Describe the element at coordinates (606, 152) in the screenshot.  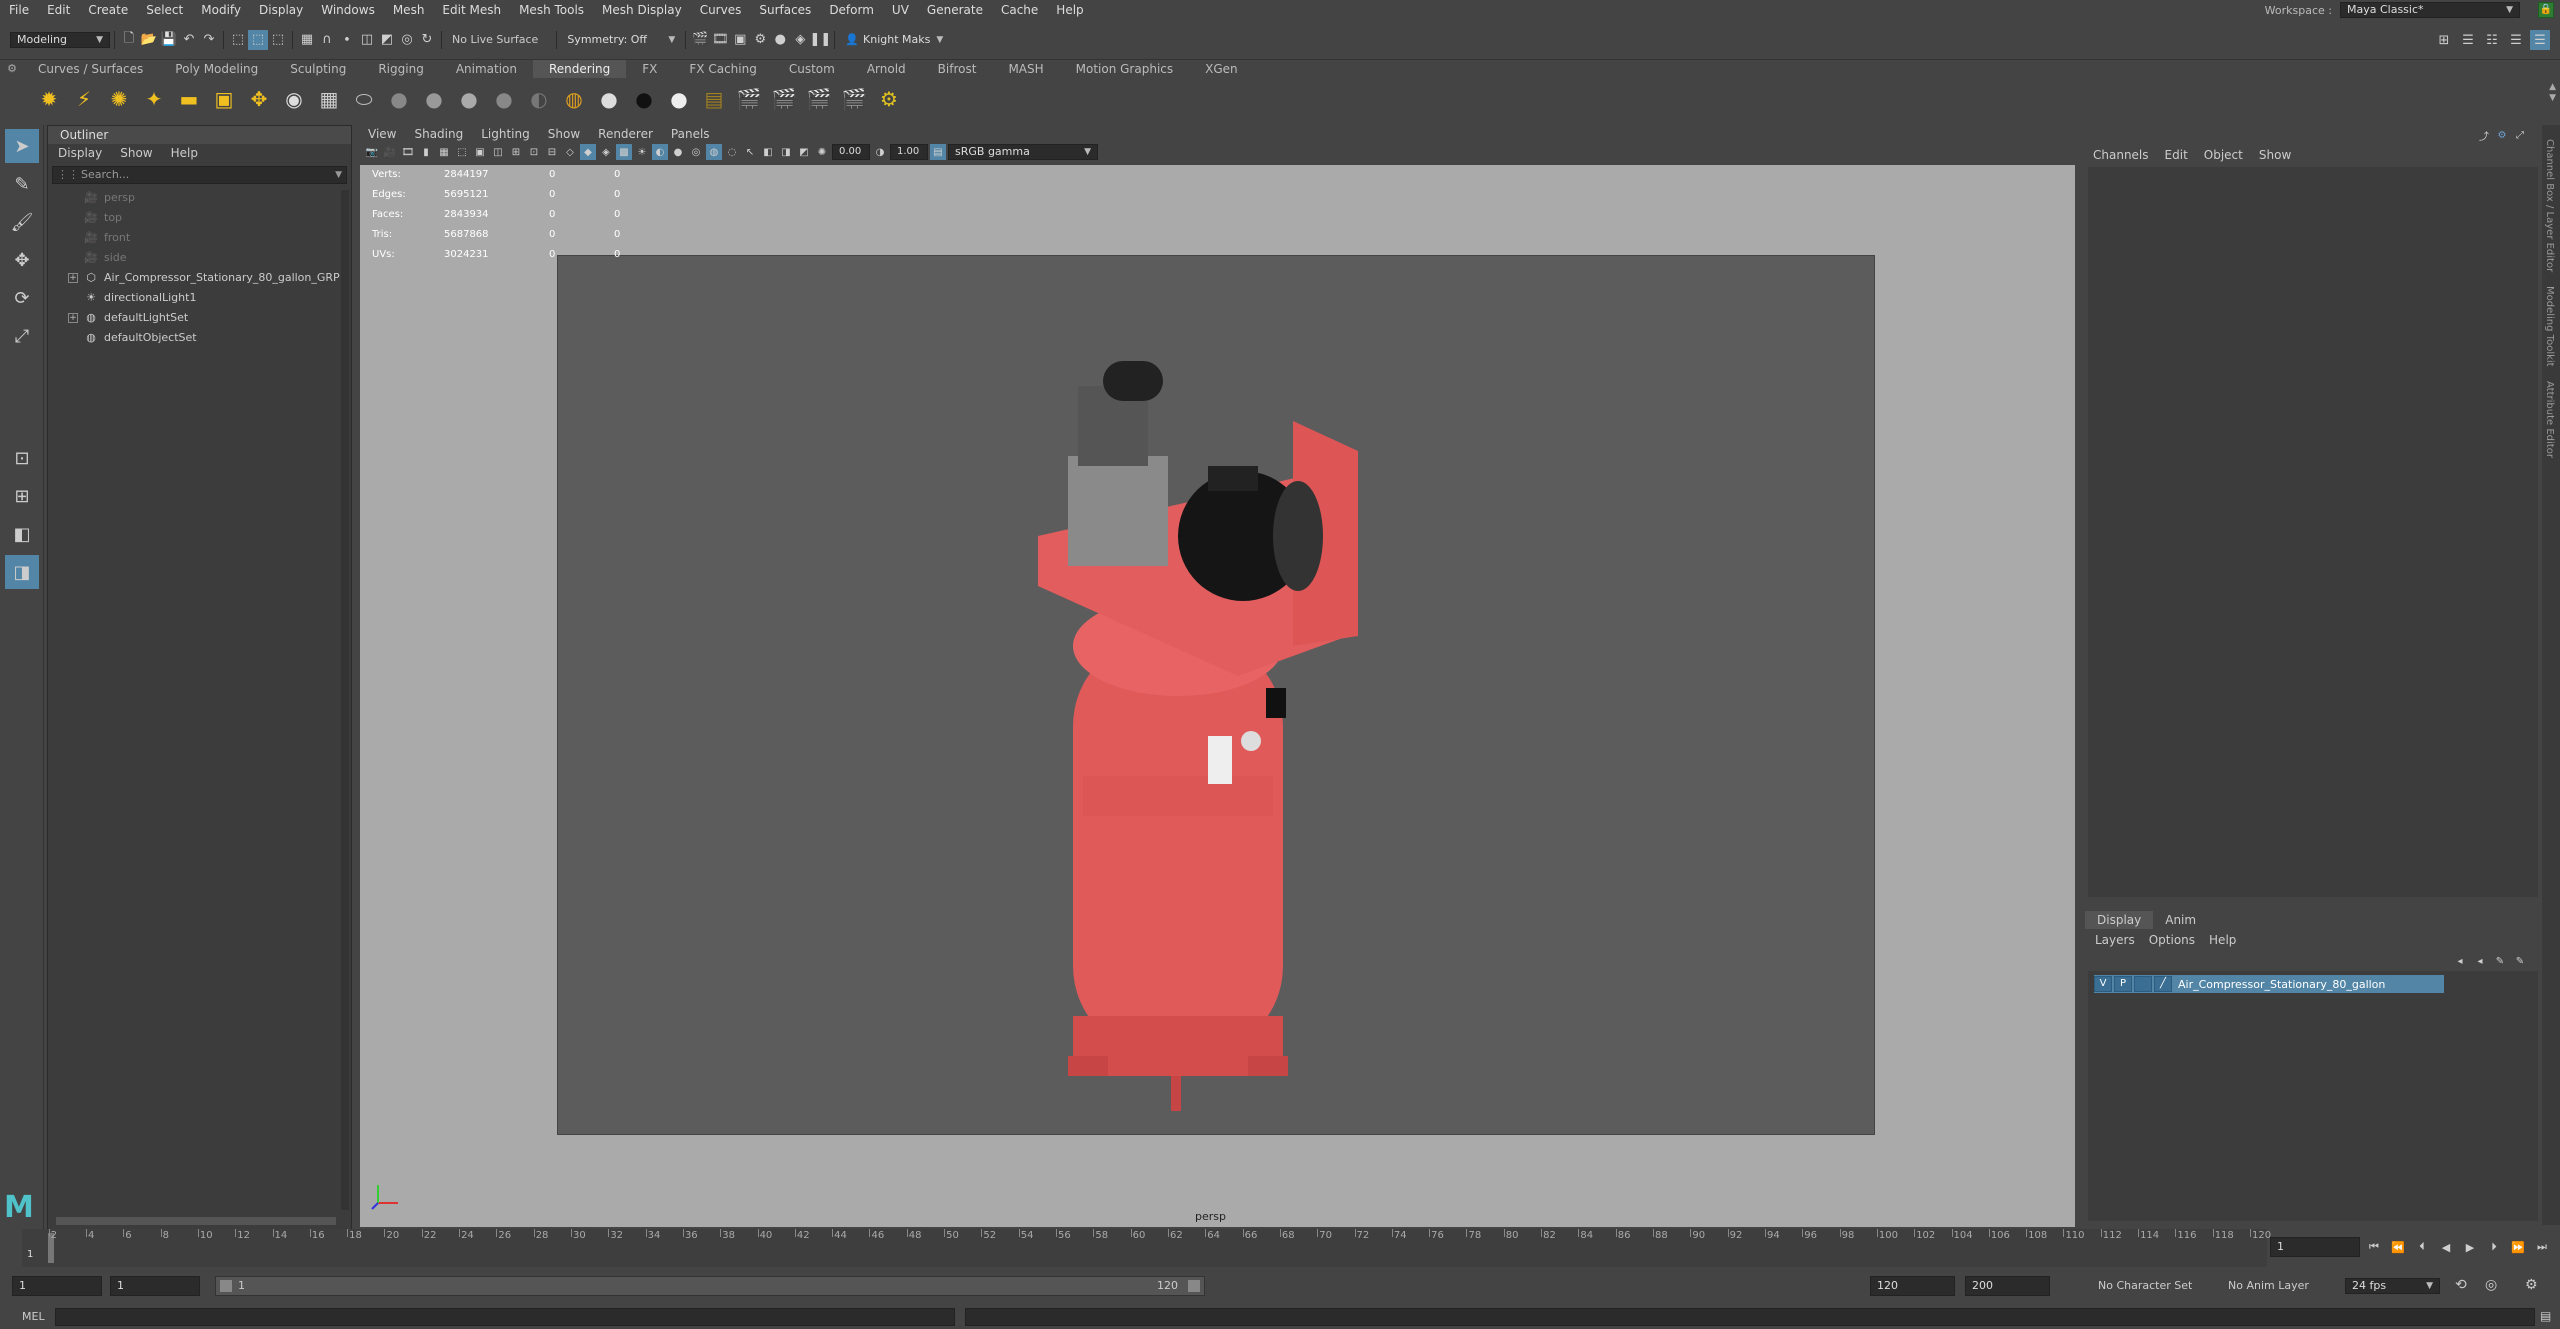
I see `wireframe-on-shaded-icon: ◈` at that location.